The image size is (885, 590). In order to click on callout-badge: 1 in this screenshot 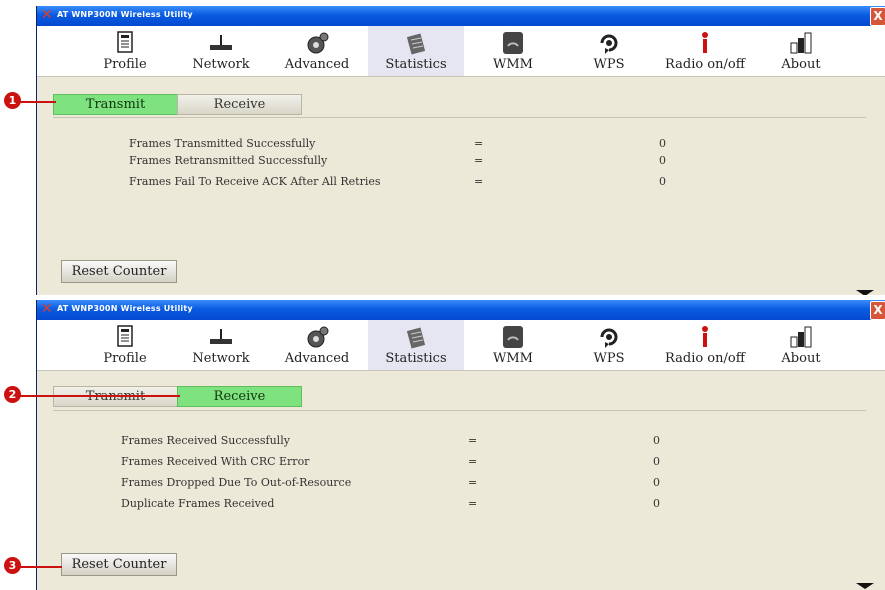, I will do `click(12, 100)`.